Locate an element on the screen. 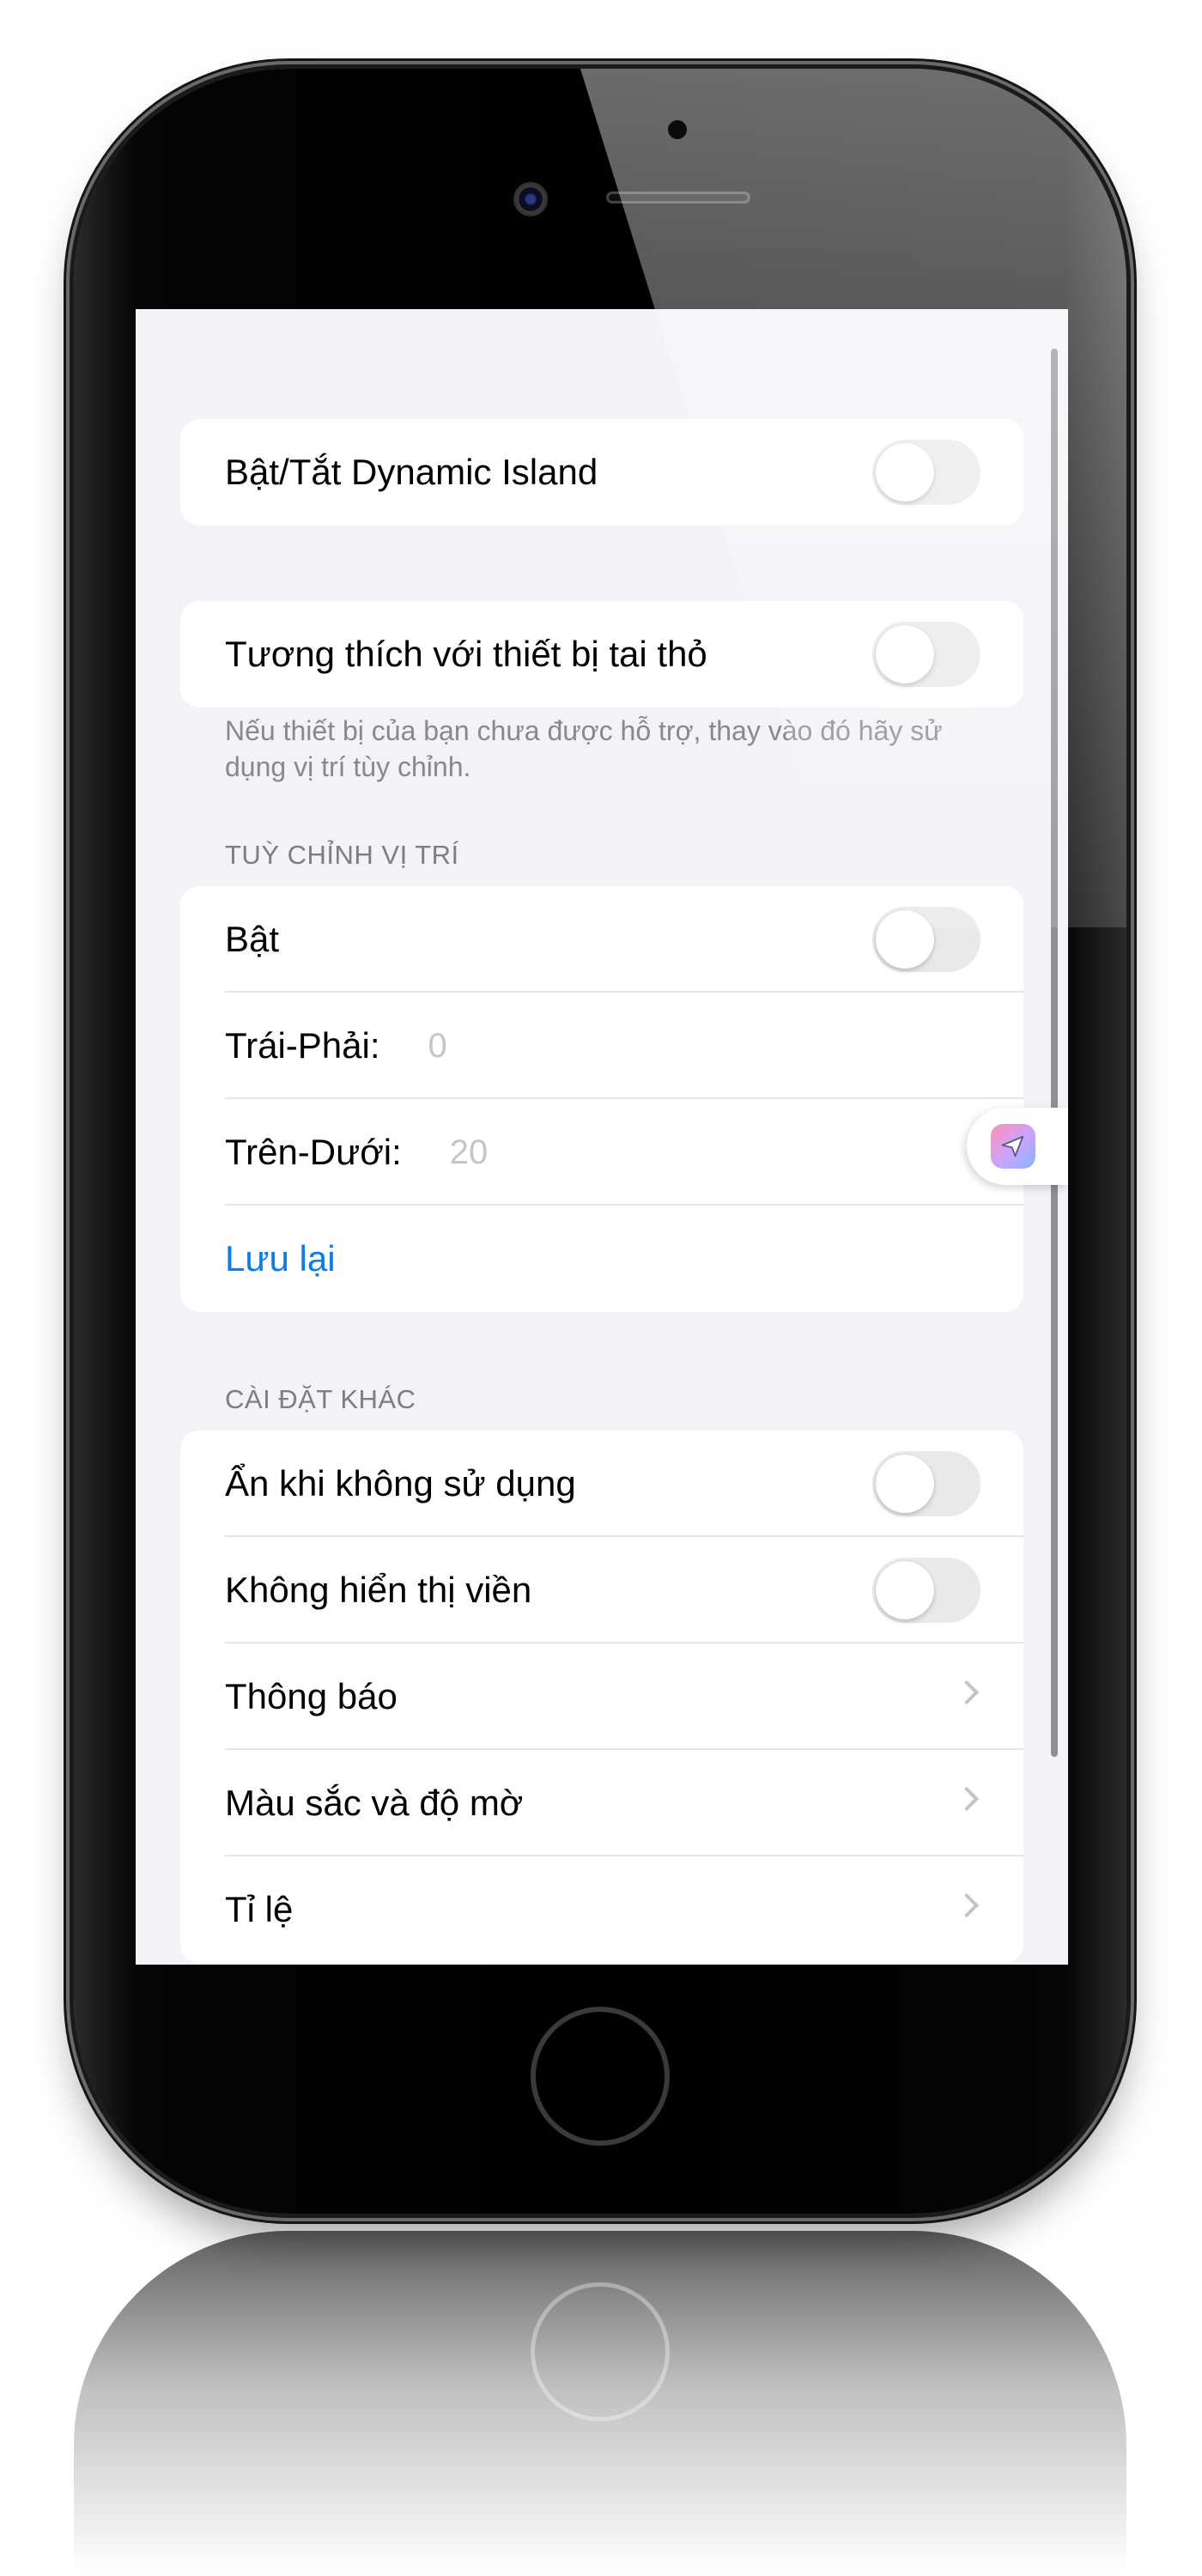 The image size is (1202, 2576). earpiece-speaker is located at coordinates (678, 197).